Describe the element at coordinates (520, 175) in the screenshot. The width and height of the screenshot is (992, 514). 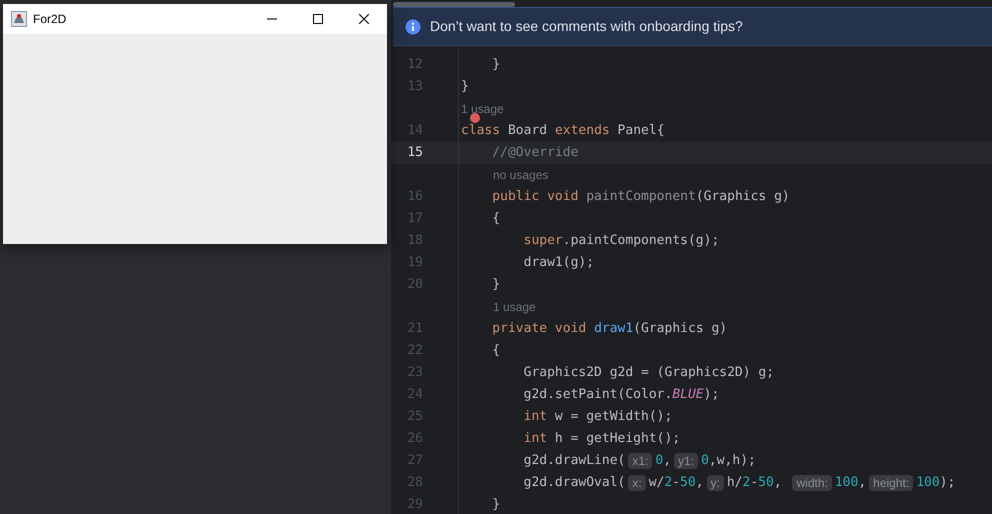
I see `usage-hint: no usages` at that location.